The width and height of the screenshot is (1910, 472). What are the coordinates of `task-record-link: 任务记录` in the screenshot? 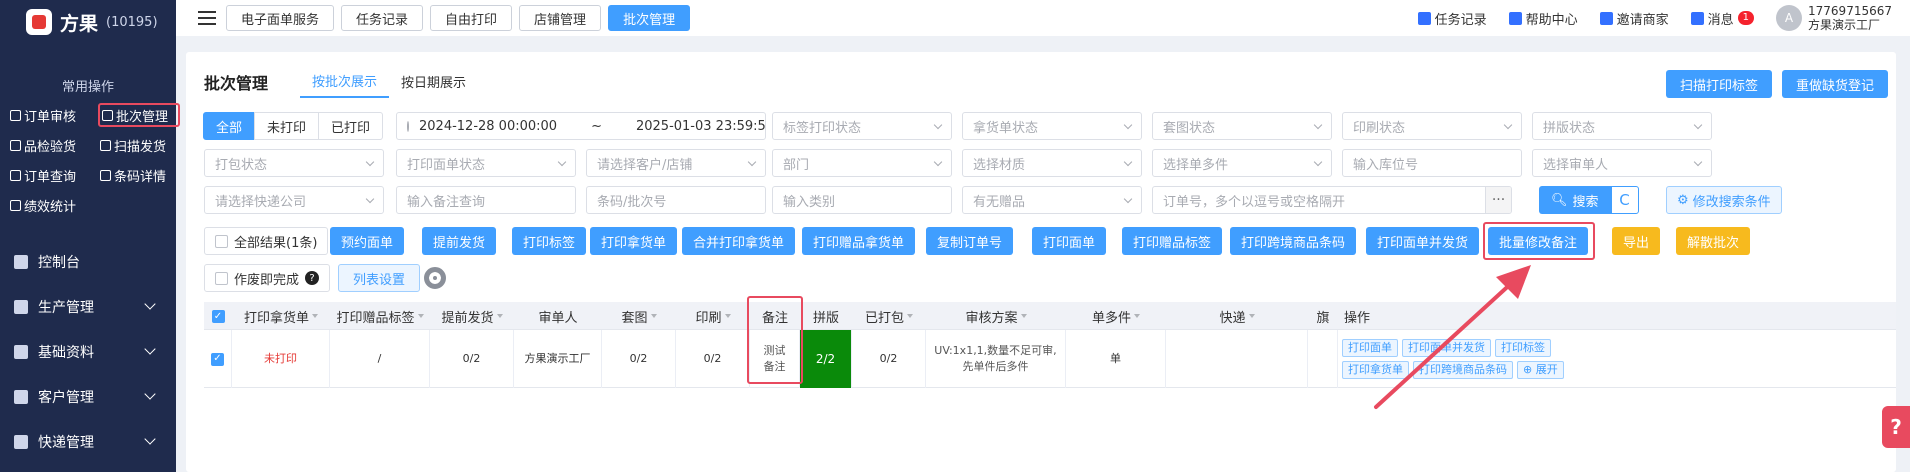 It's located at (1452, 18).